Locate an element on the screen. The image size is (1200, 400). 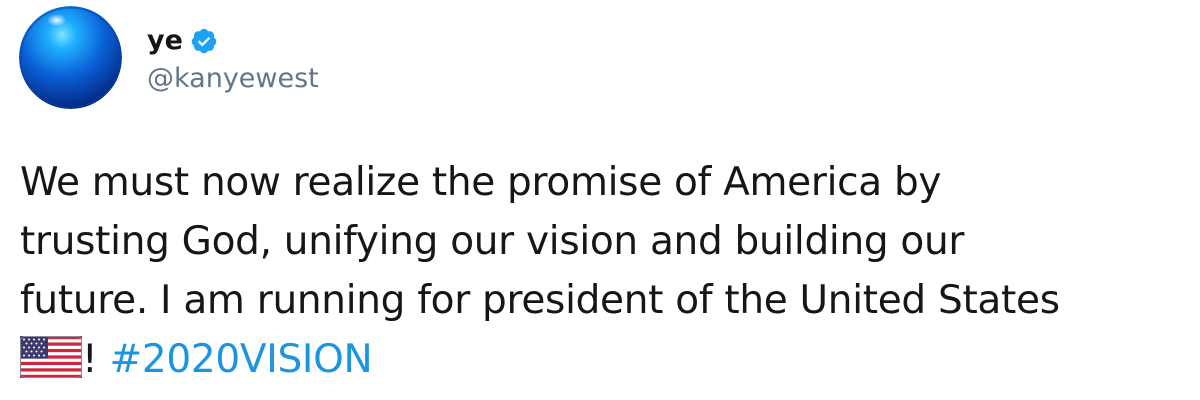
us-flag-icon is located at coordinates (51, 357).